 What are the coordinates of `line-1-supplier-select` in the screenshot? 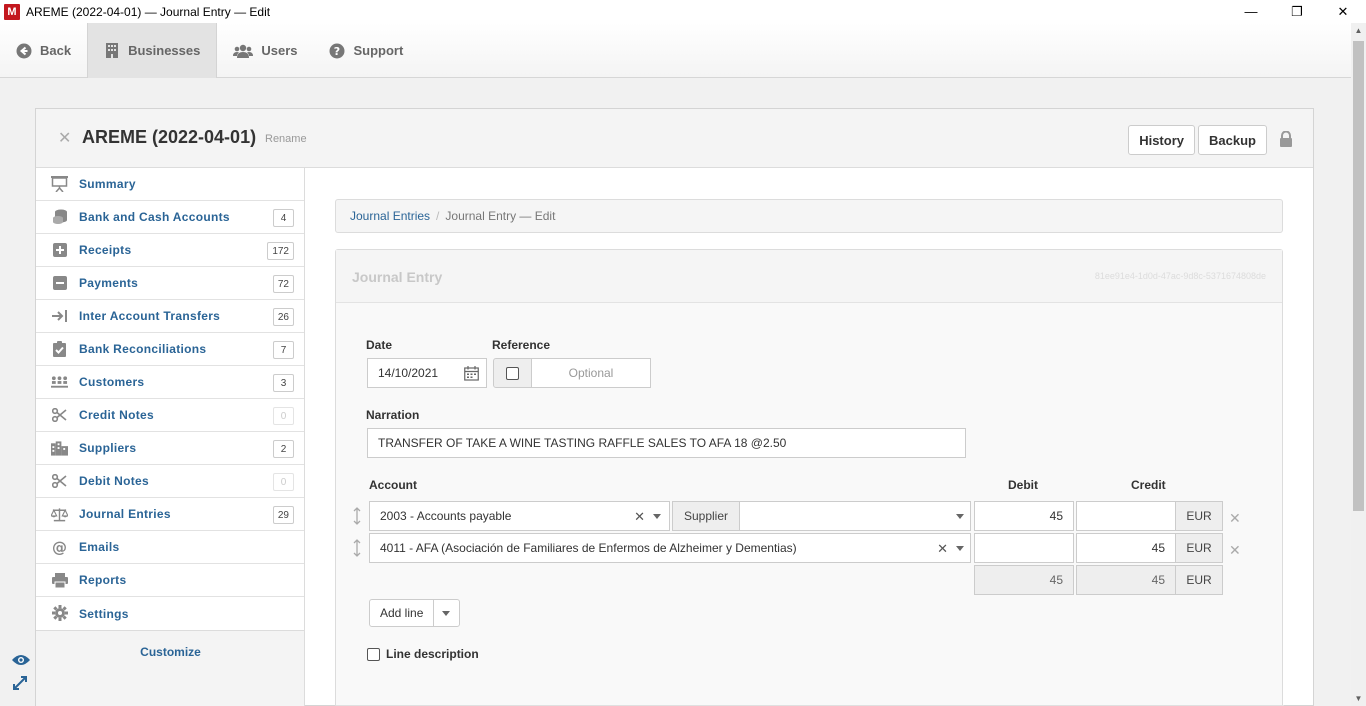 It's located at (855, 516).